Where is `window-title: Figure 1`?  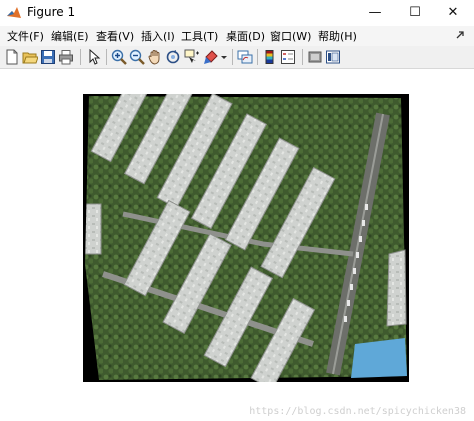 window-title: Figure 1 is located at coordinates (51, 12).